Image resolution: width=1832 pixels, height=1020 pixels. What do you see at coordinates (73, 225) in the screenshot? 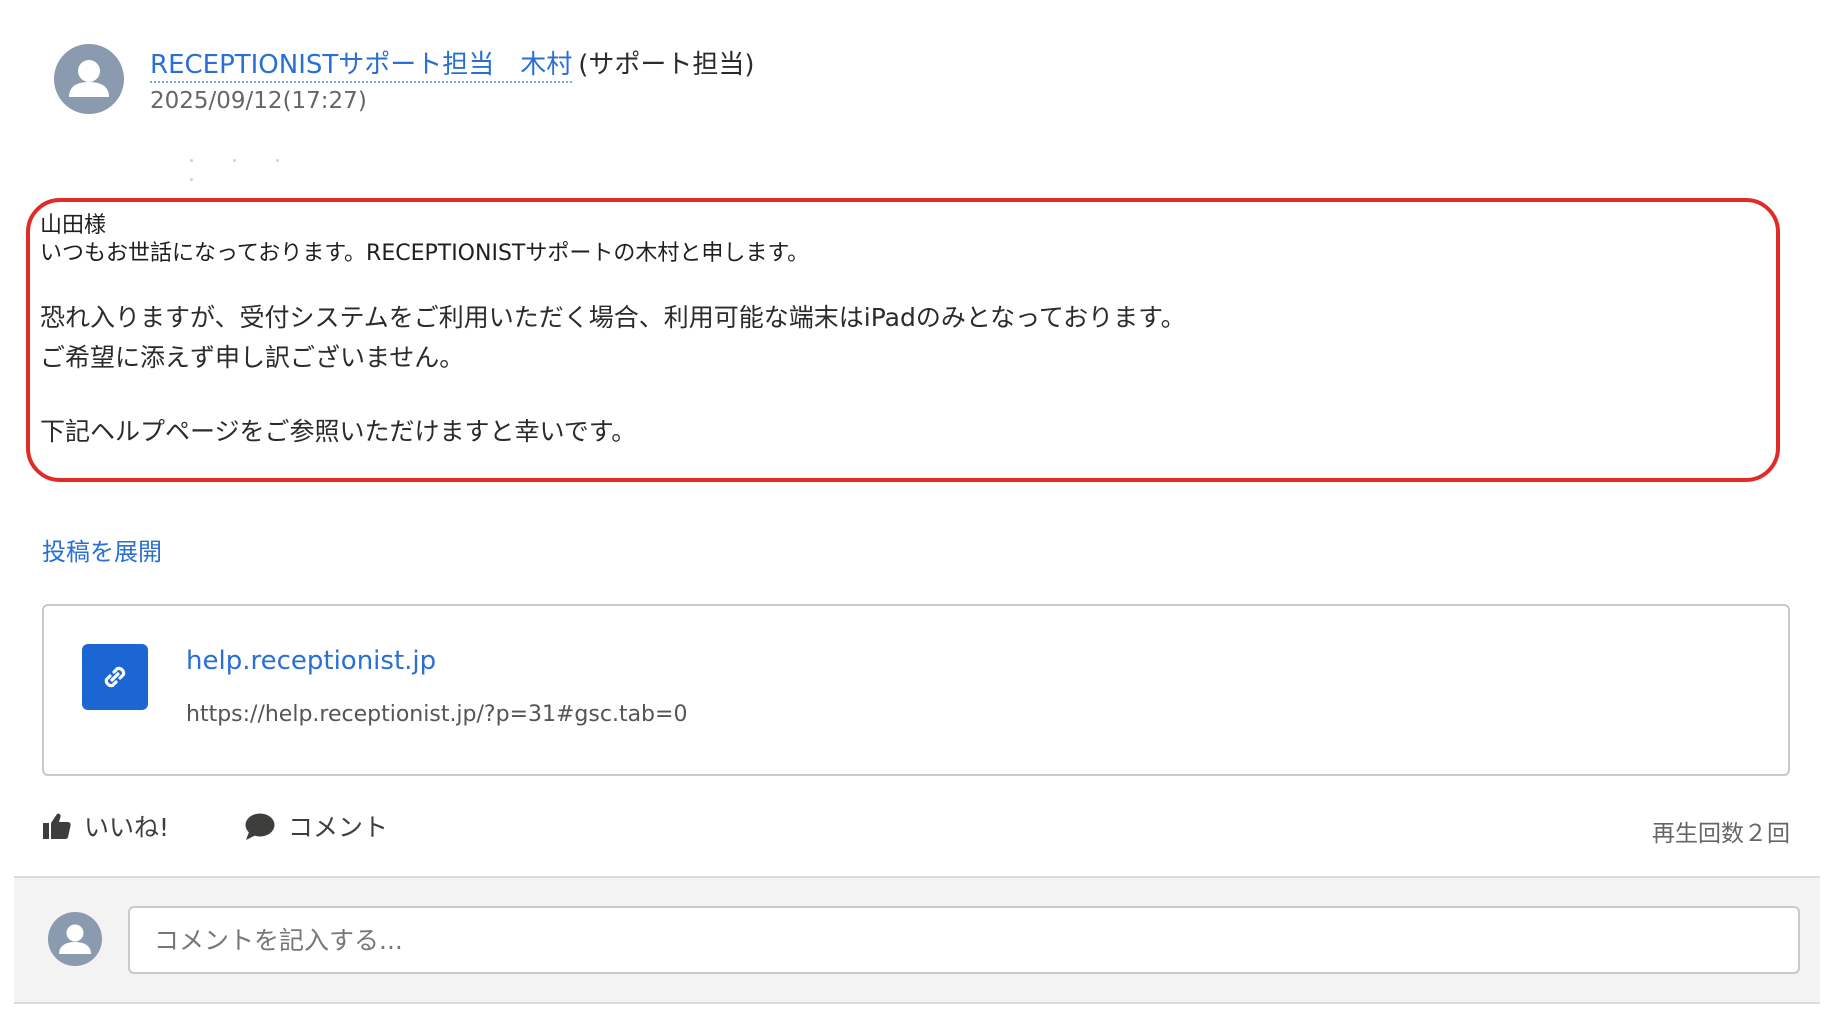
I see `body-greeting: 山田様` at bounding box center [73, 225].